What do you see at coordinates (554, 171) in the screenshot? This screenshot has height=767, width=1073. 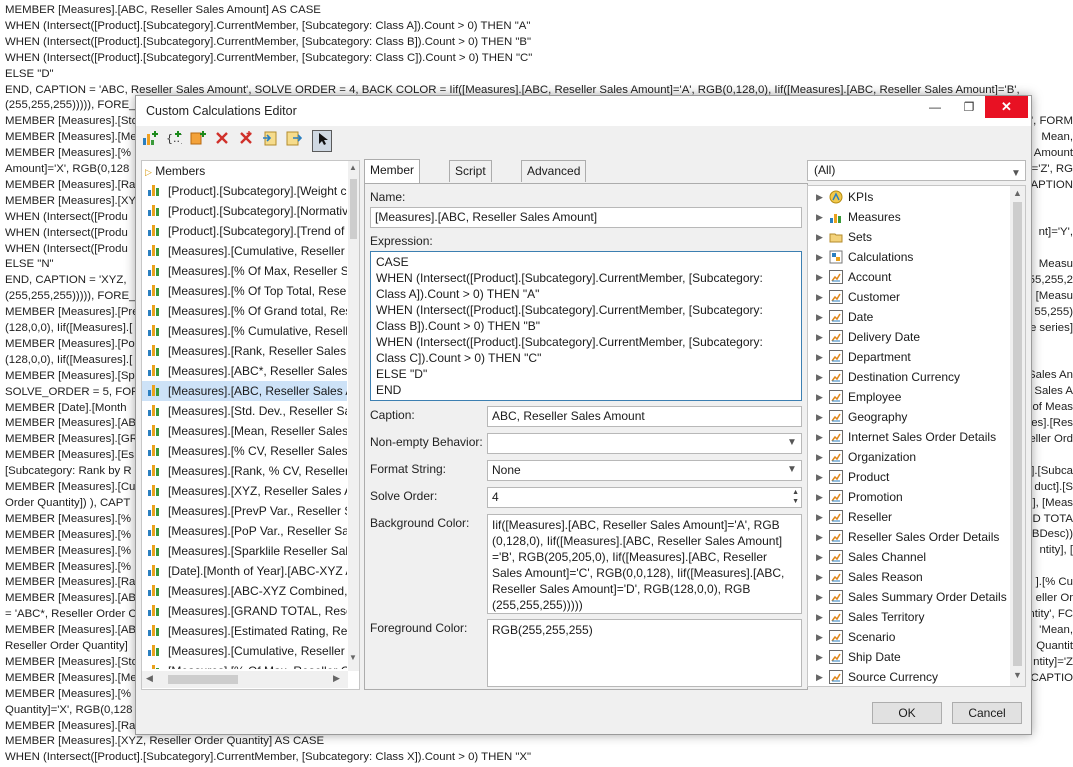 I see `tab-advanced: Advanced` at bounding box center [554, 171].